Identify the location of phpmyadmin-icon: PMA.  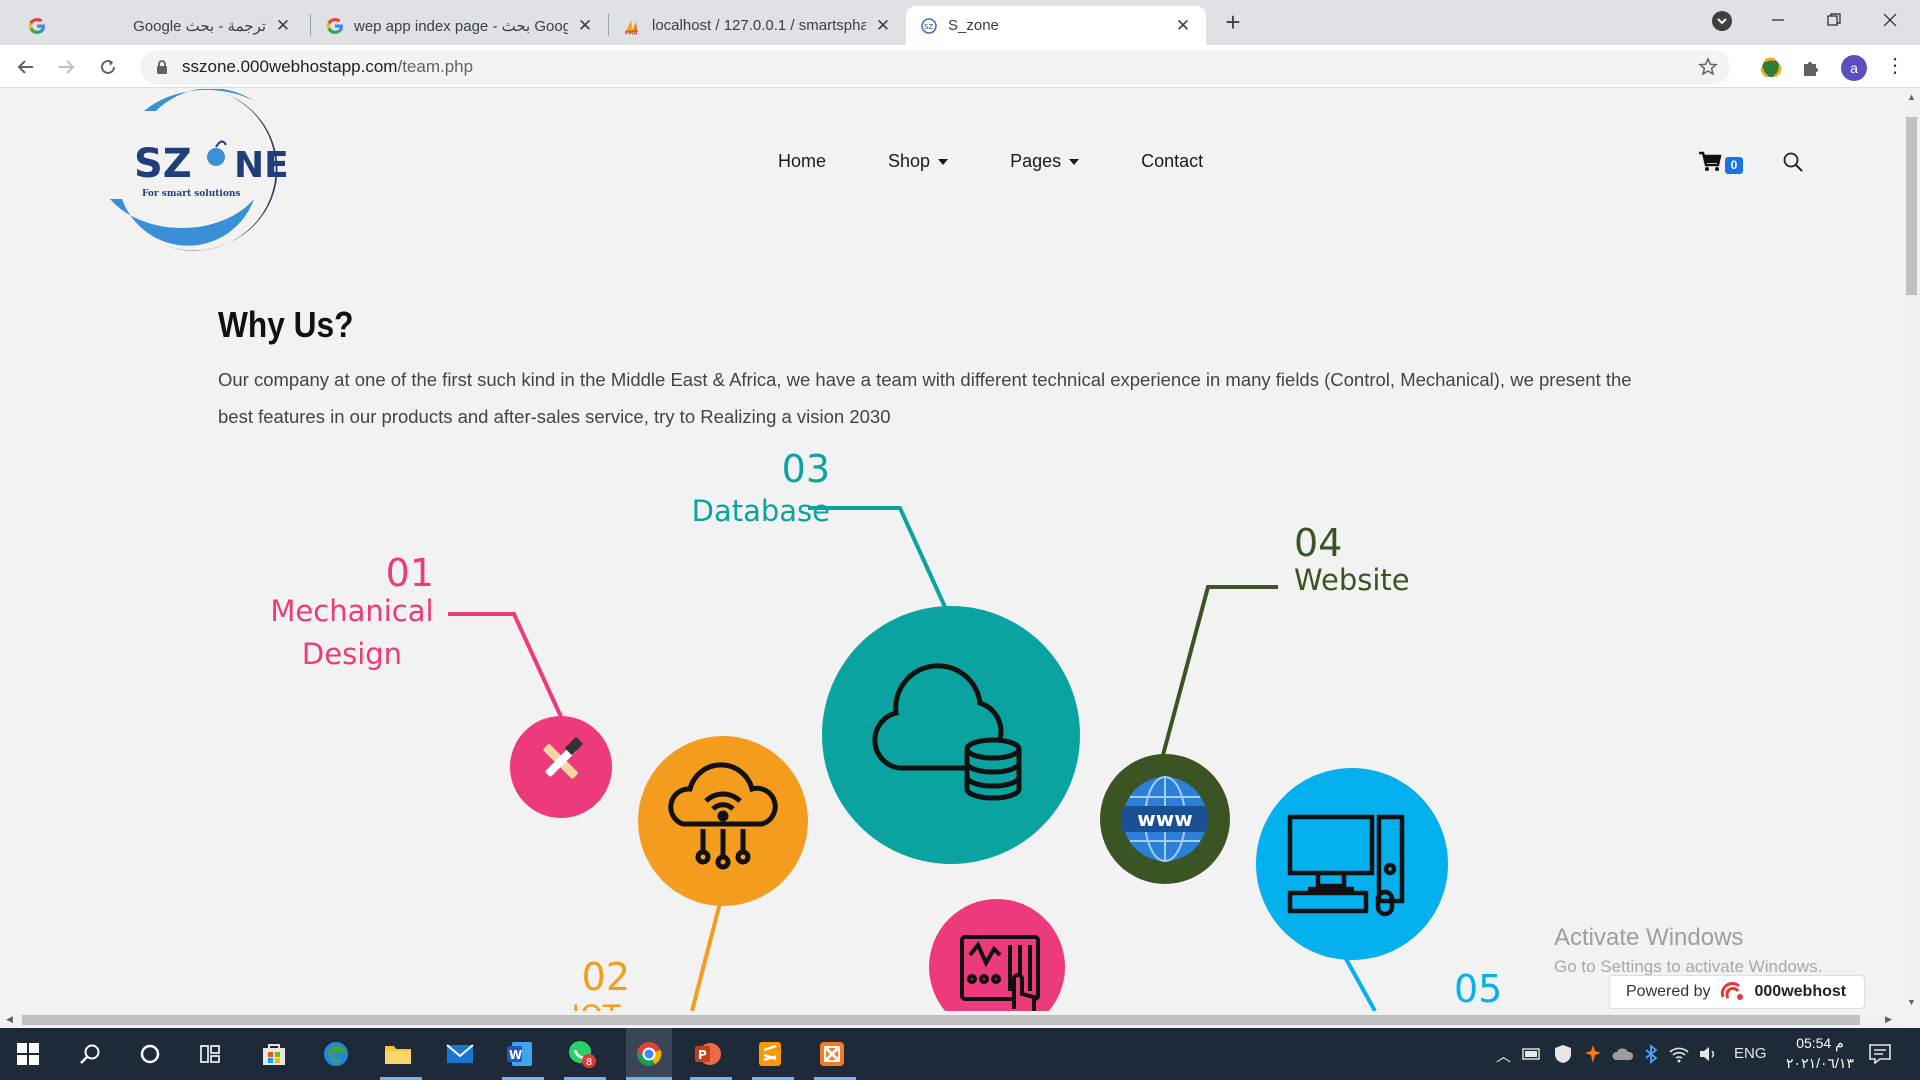
(631, 27).